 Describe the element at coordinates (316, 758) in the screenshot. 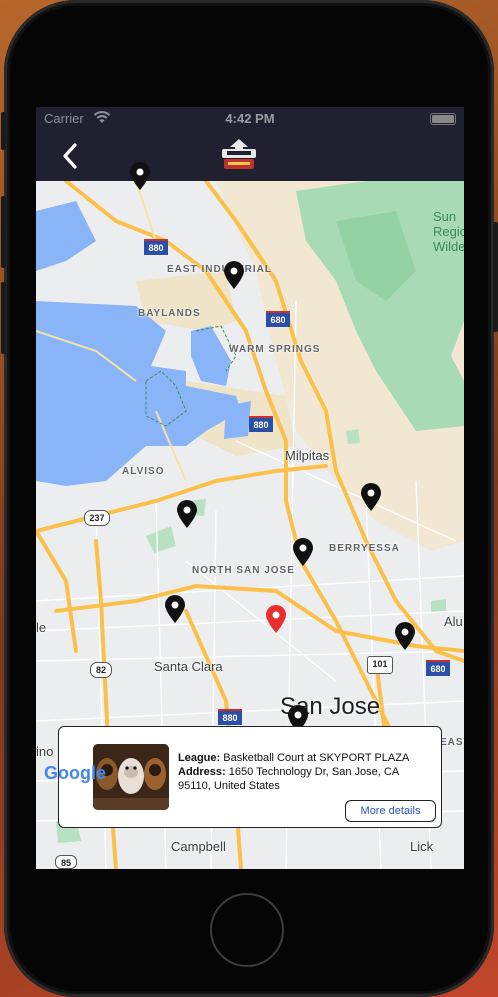

I see `league-value: Basketball Court at SKYPORT PLAZA` at that location.